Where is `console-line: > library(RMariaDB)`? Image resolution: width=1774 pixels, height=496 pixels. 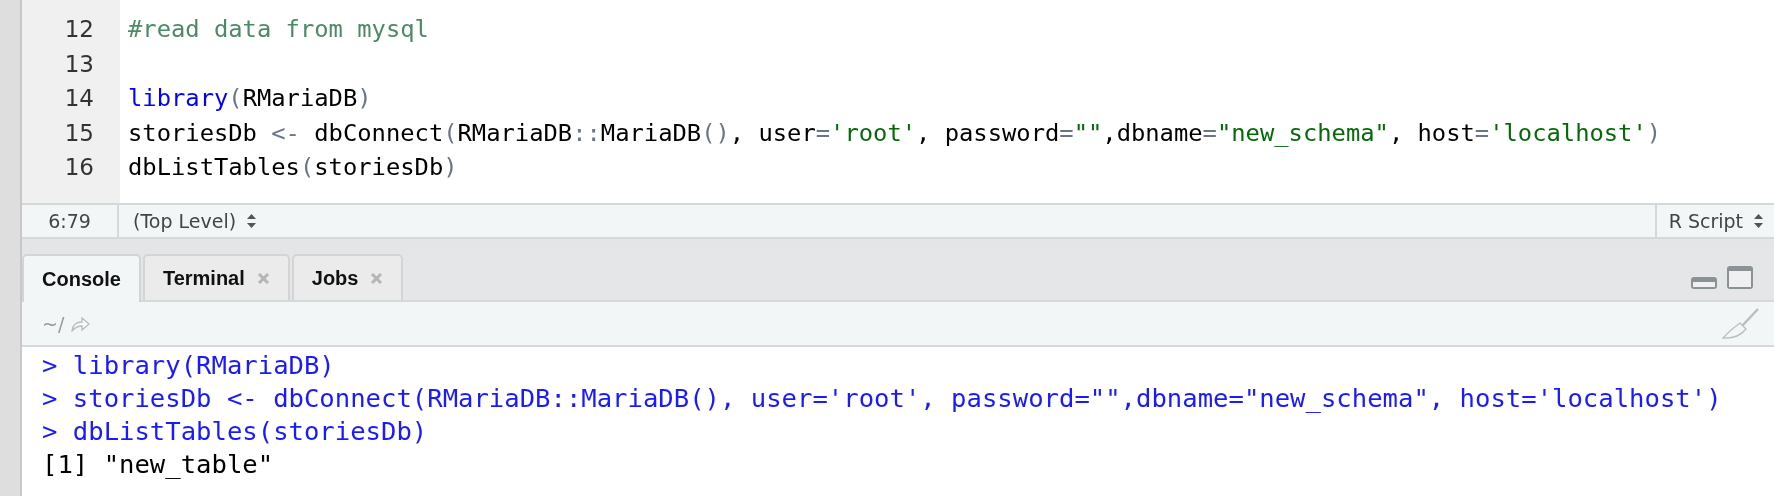 console-line: > library(RMariaDB) is located at coordinates (188, 365).